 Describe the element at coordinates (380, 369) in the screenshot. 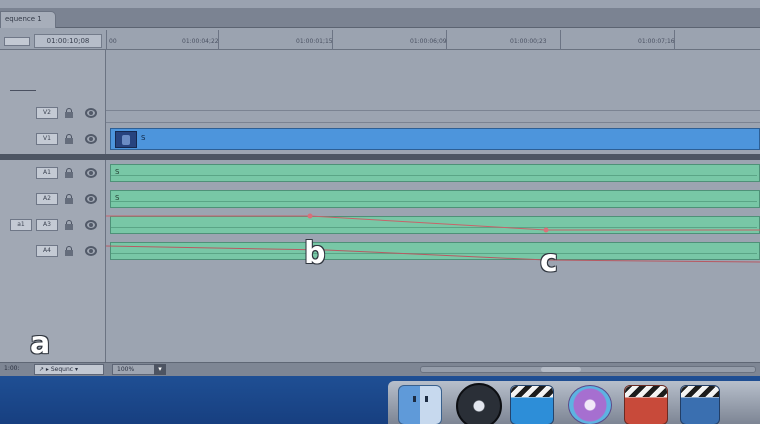

I see `timeline-bottom-bar: 1:00: ↗ ▸ Sequnc ▾ 100% ▾` at that location.